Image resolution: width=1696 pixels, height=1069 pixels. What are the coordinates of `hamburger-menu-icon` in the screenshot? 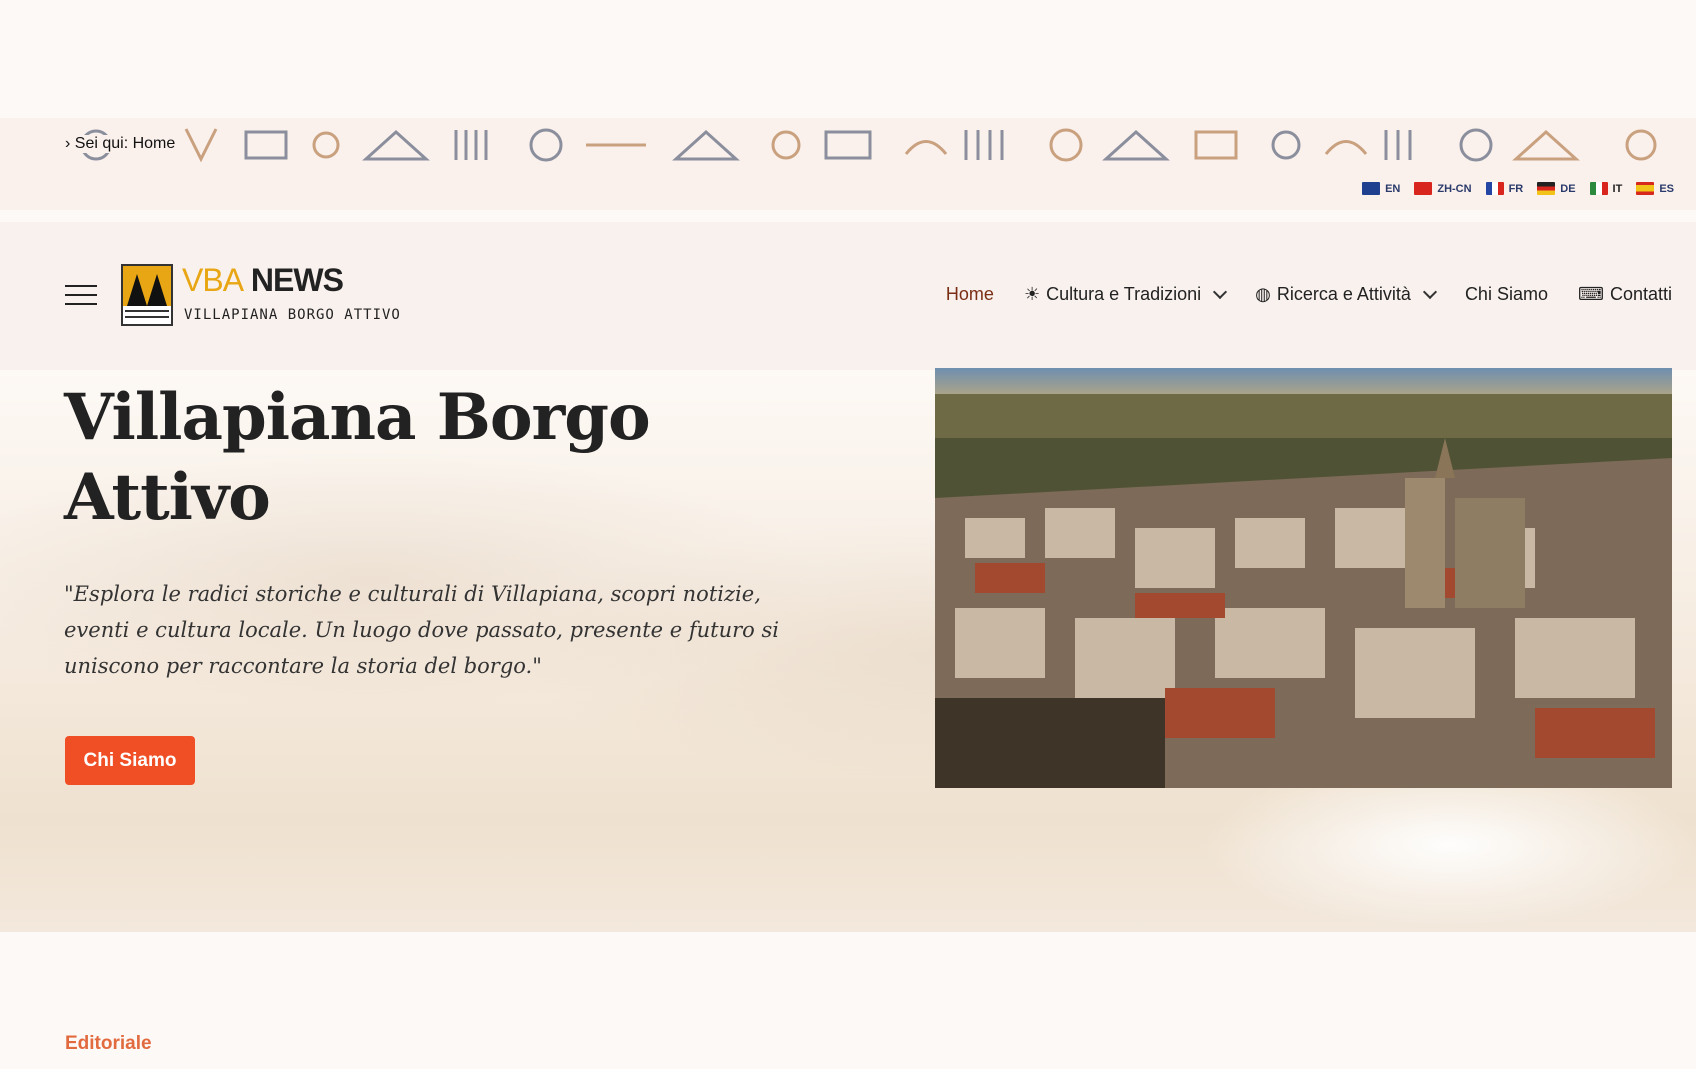 It's located at (81, 296).